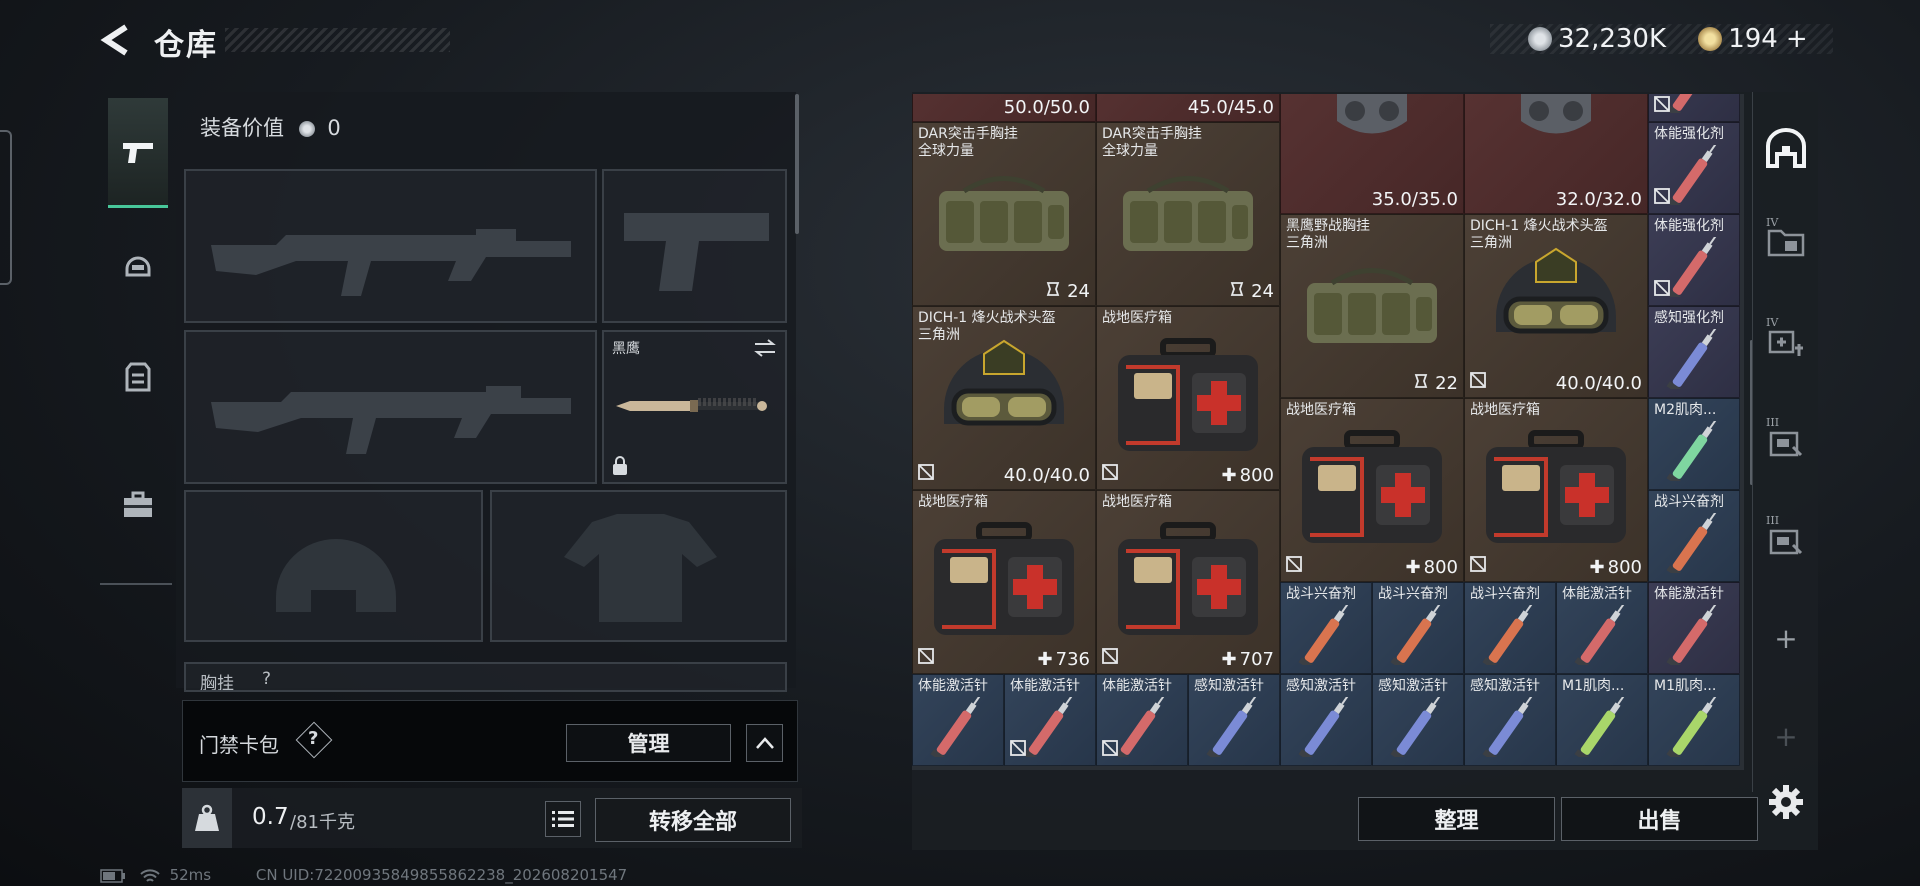 This screenshot has width=1920, height=886. Describe the element at coordinates (1689, 134) in the screenshot. I see `item-name: 体能强化剂` at that location.